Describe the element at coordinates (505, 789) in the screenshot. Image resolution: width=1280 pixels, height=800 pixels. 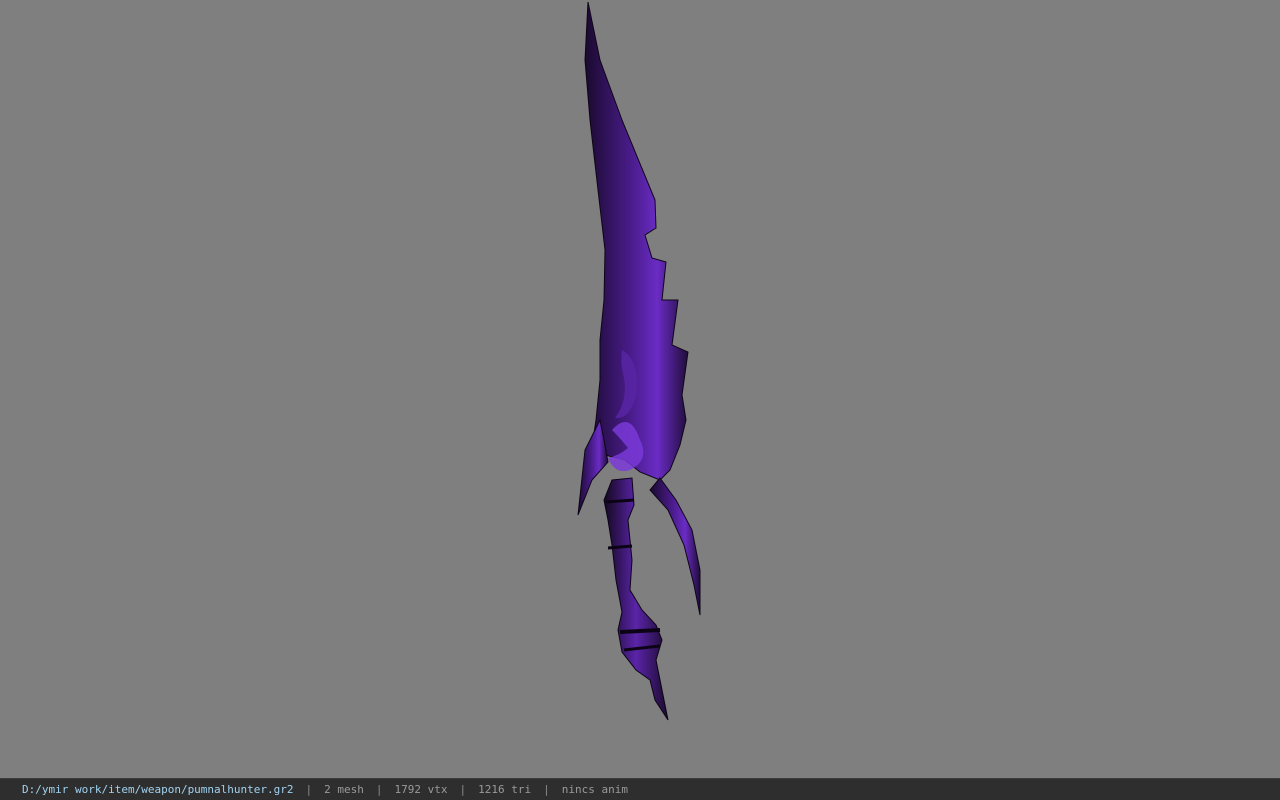
I see `triangle-count: 1216 tri` at that location.